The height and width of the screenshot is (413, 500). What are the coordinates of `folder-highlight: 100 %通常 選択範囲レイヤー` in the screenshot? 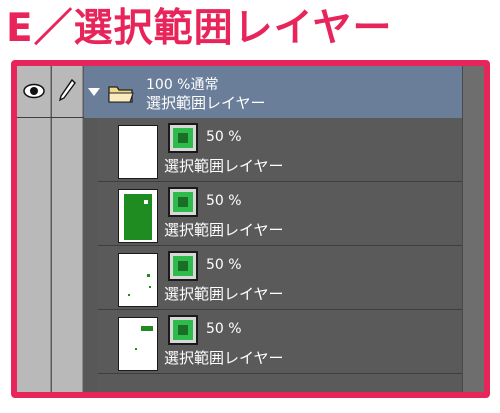 It's located at (273, 92).